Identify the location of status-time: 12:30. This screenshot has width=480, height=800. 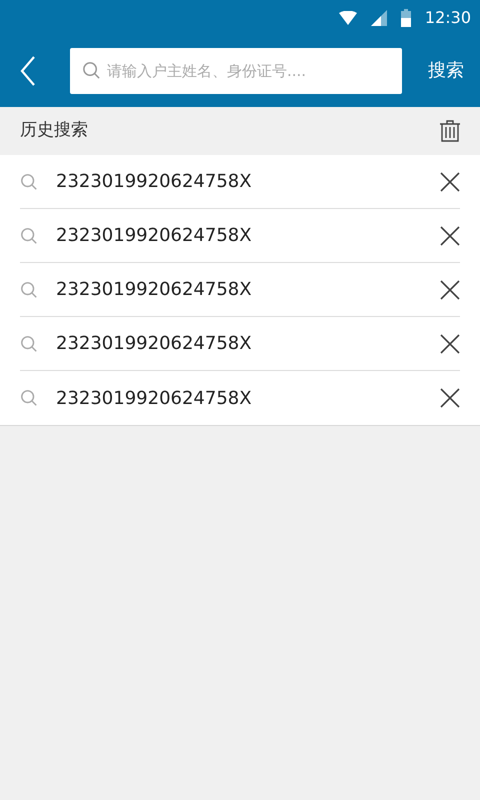
(447, 18).